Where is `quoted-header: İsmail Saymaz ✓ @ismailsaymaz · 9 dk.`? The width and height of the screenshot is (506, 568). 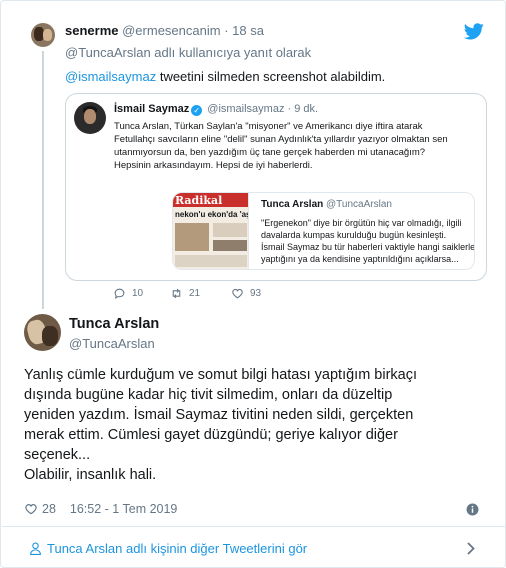 quoted-header: İsmail Saymaz ✓ @ismailsaymaz · 9 dk. is located at coordinates (216, 109).